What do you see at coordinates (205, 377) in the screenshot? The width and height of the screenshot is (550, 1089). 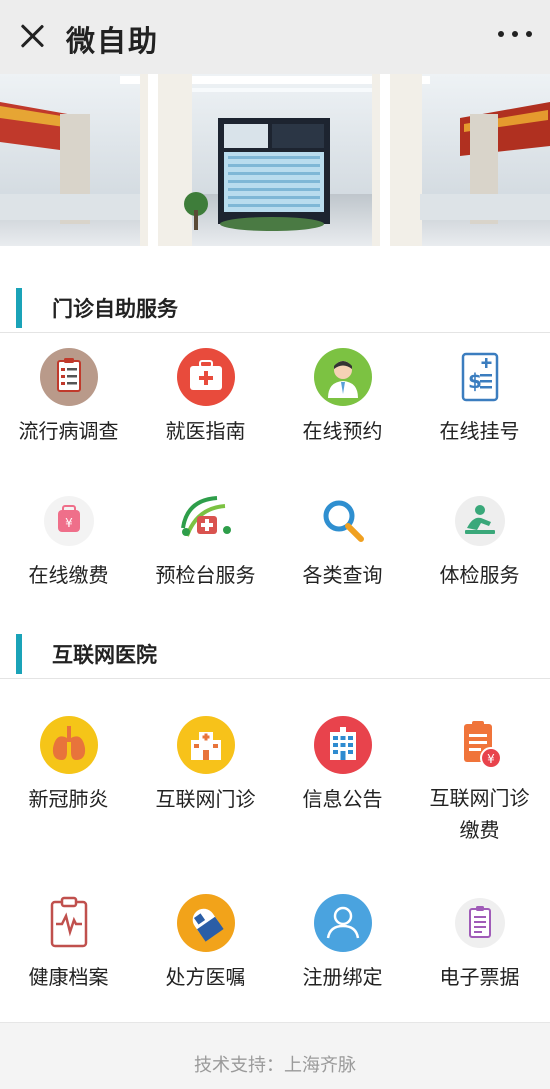 I see `medical-guide-icon` at bounding box center [205, 377].